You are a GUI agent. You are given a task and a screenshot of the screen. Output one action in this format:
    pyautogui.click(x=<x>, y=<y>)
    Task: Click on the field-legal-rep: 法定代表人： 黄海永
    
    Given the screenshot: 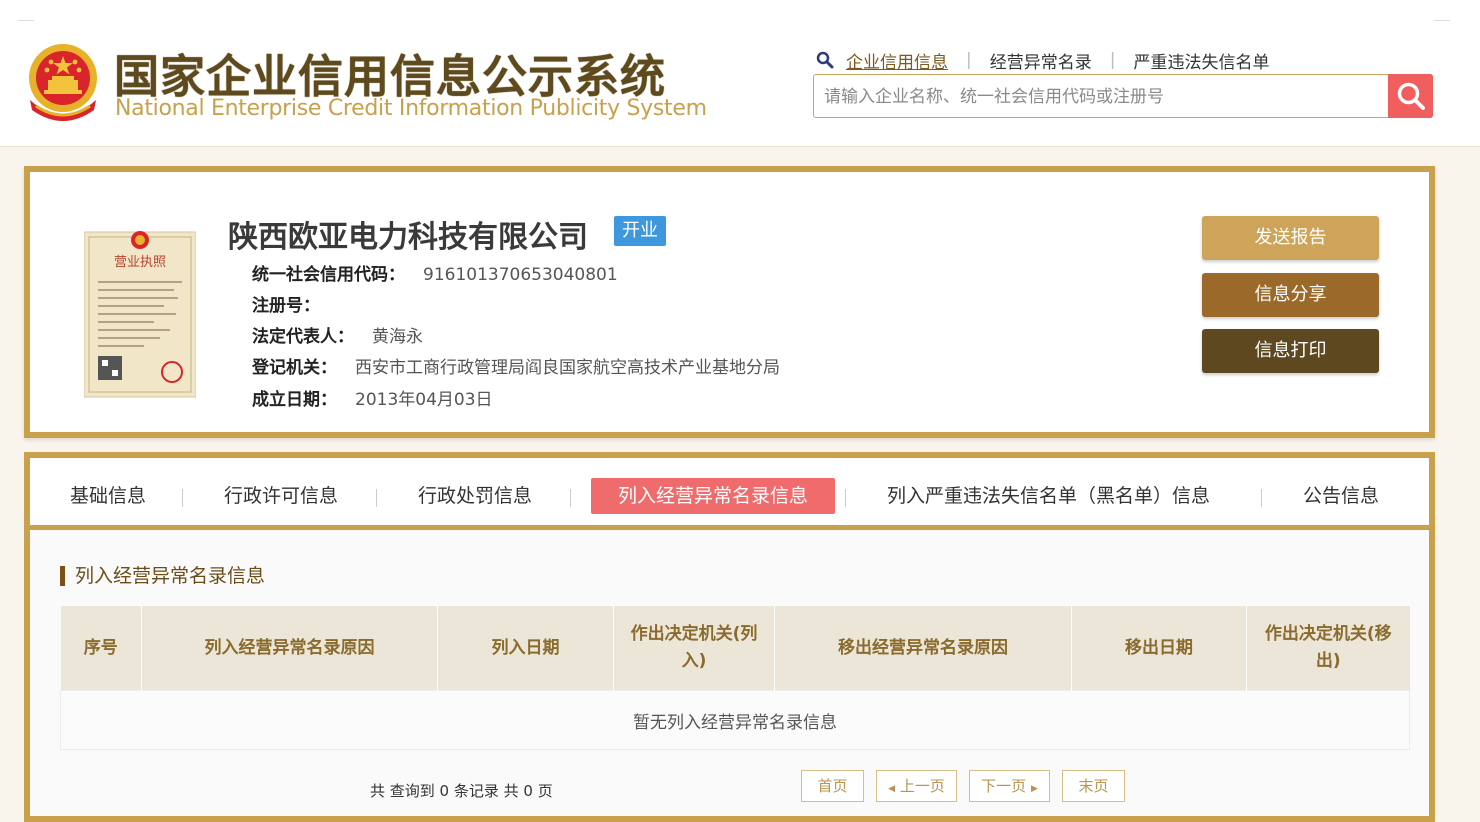 What is the action you would take?
    pyautogui.click(x=337, y=334)
    